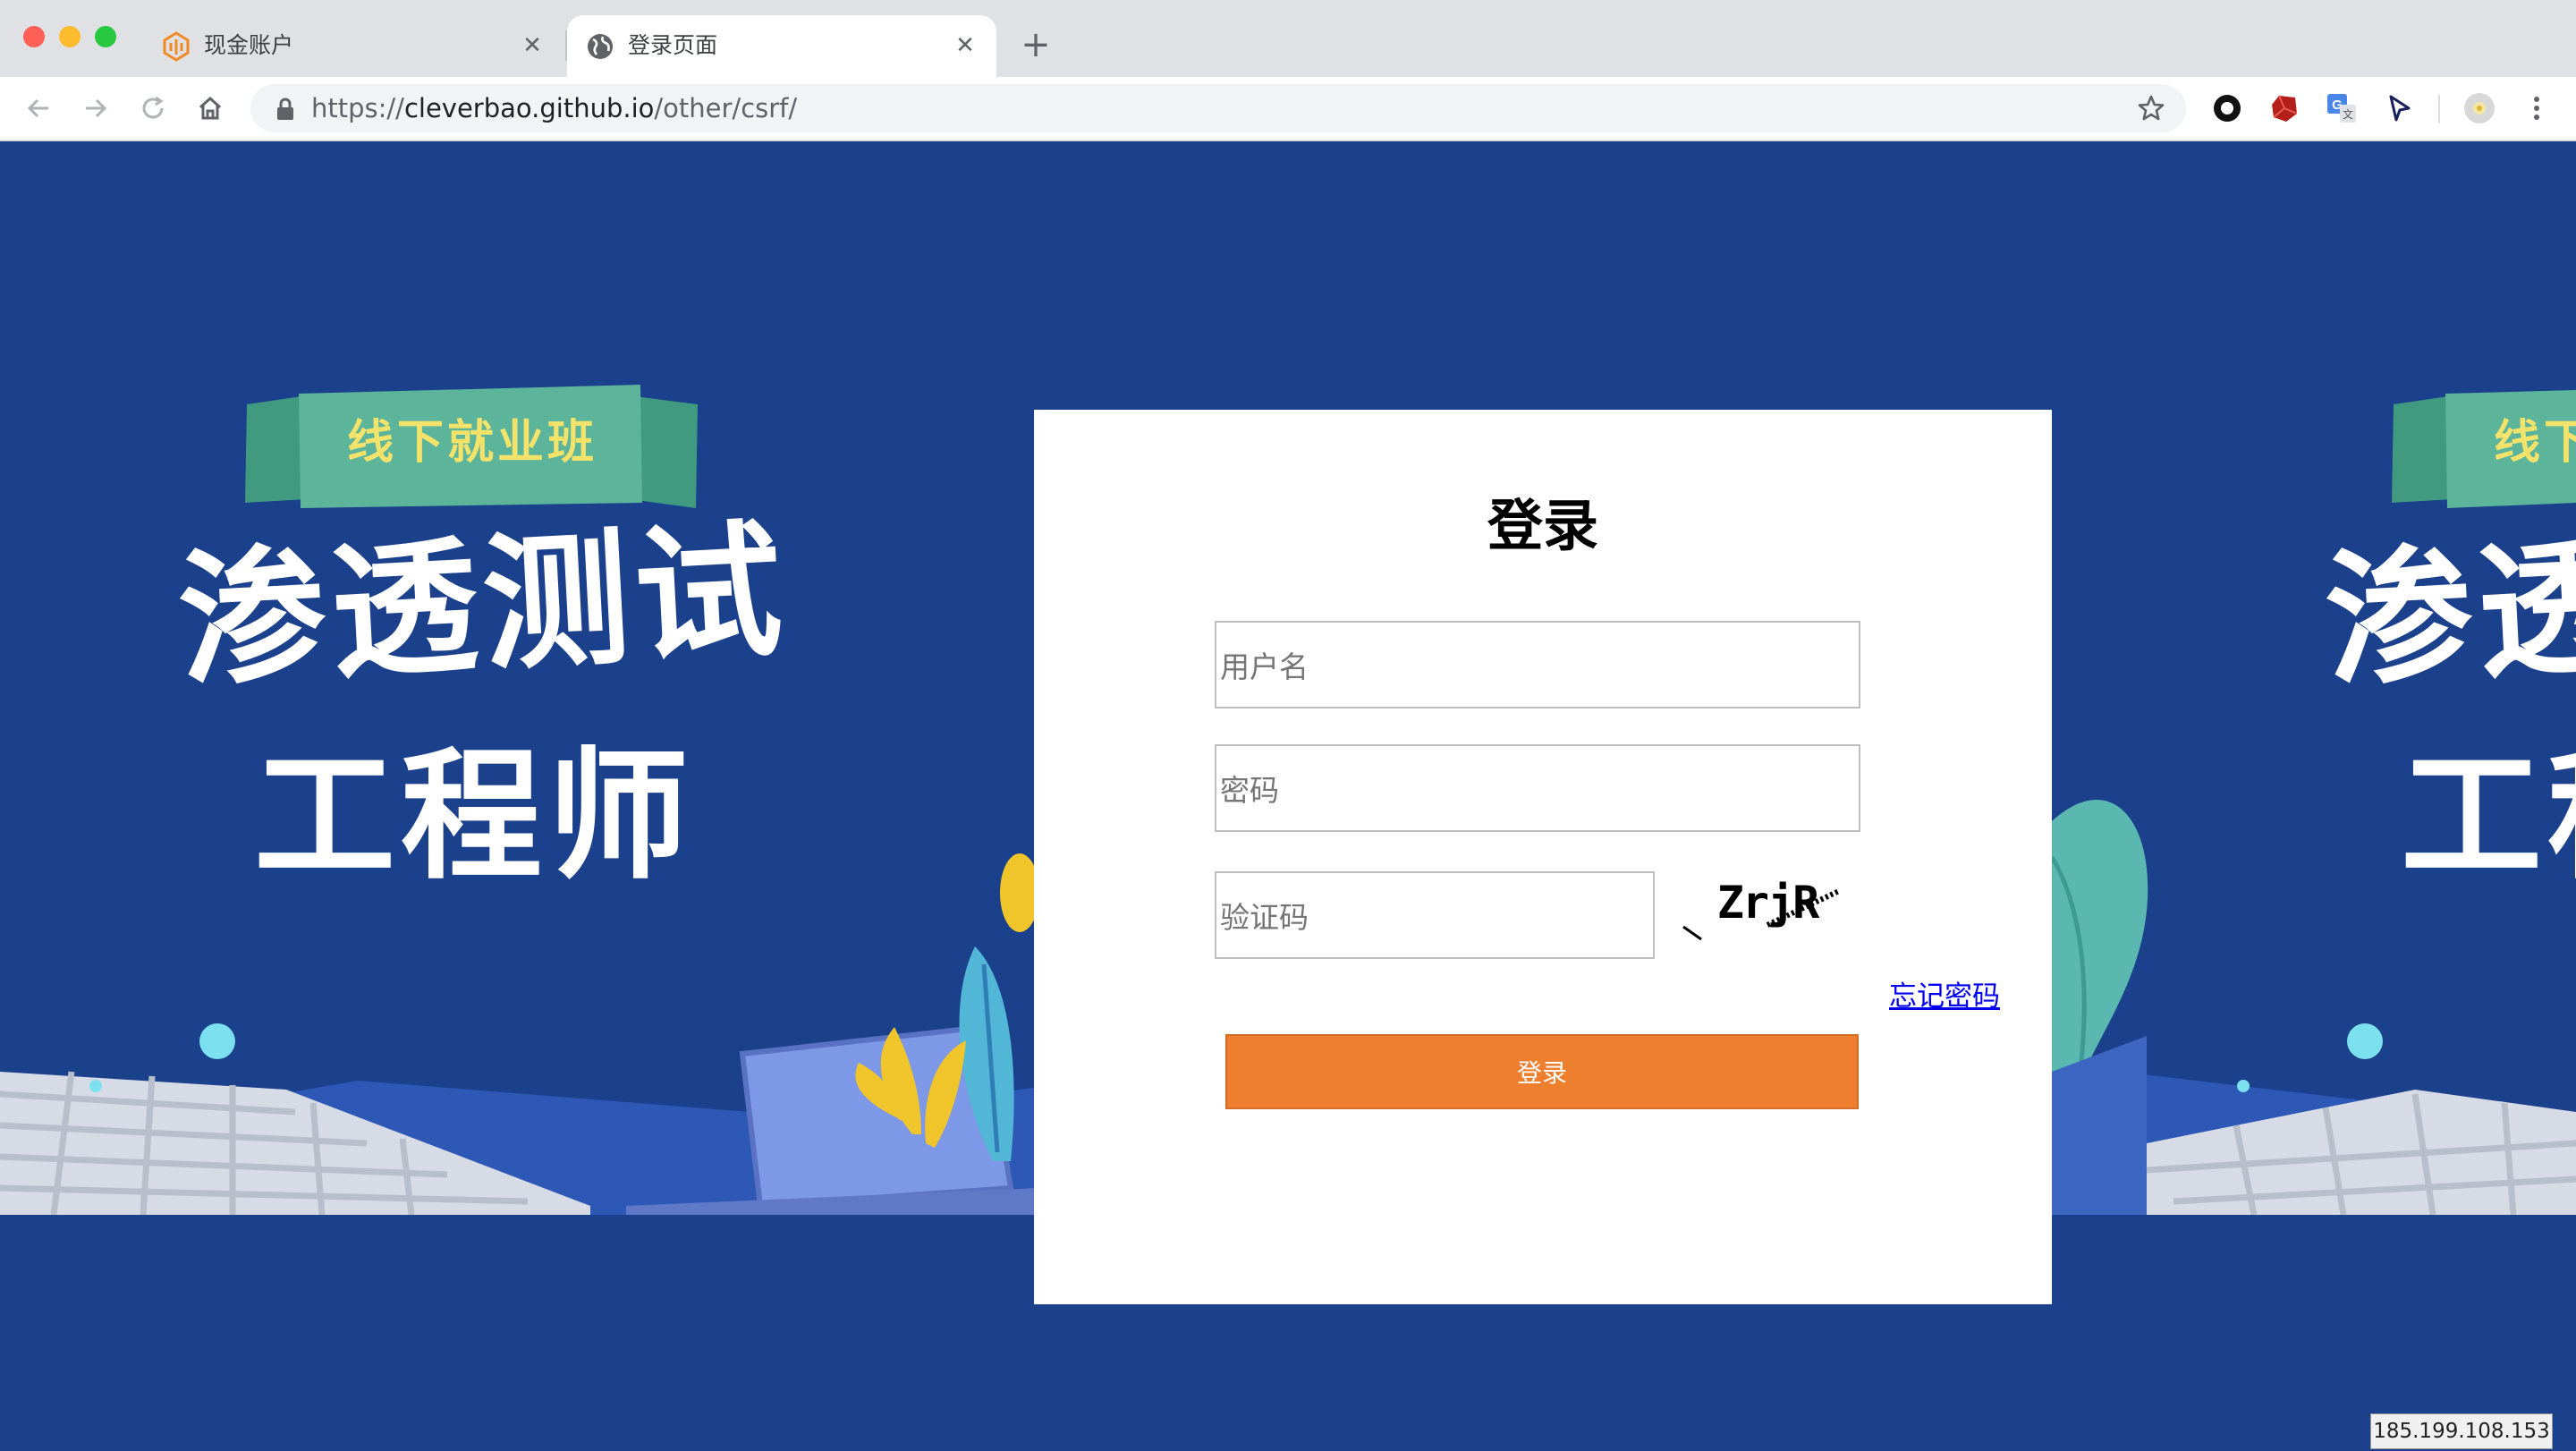 This screenshot has height=1451, width=2576. What do you see at coordinates (2227, 108) in the screenshot?
I see `extension-circle-icon` at bounding box center [2227, 108].